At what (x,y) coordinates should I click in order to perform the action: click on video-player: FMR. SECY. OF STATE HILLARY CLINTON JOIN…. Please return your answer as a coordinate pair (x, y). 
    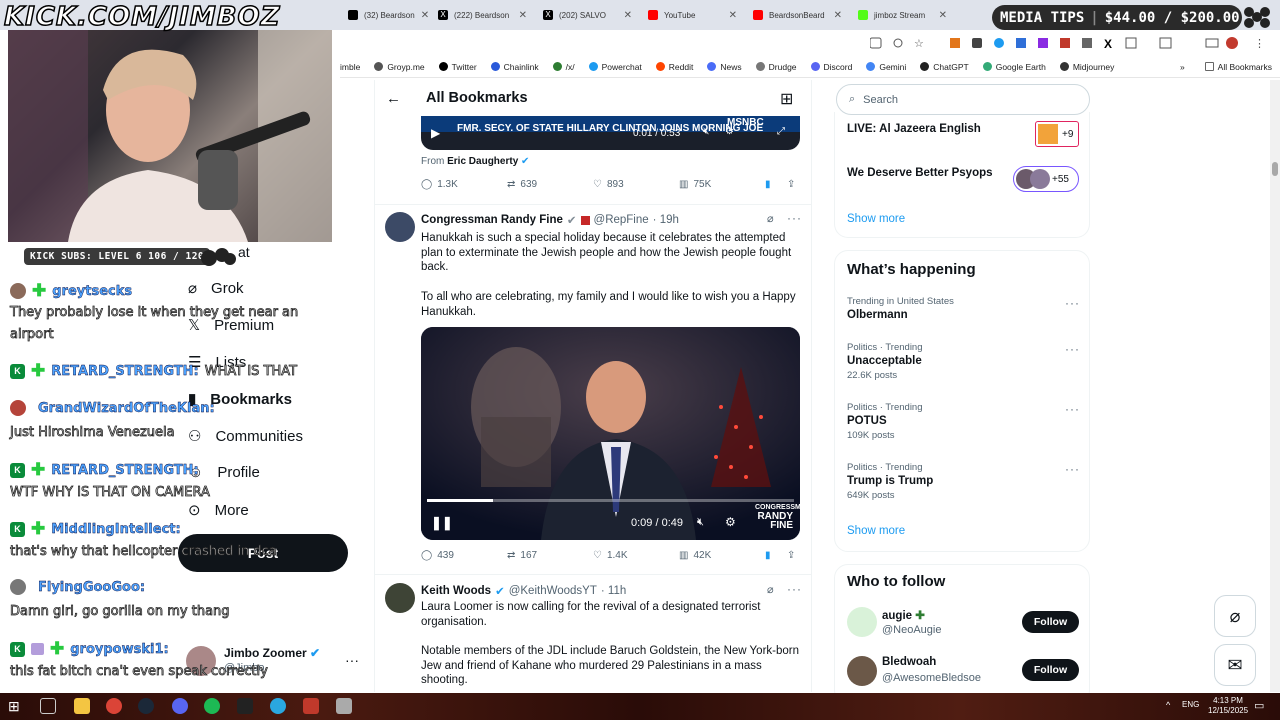
    Looking at the image, I should click on (610, 133).